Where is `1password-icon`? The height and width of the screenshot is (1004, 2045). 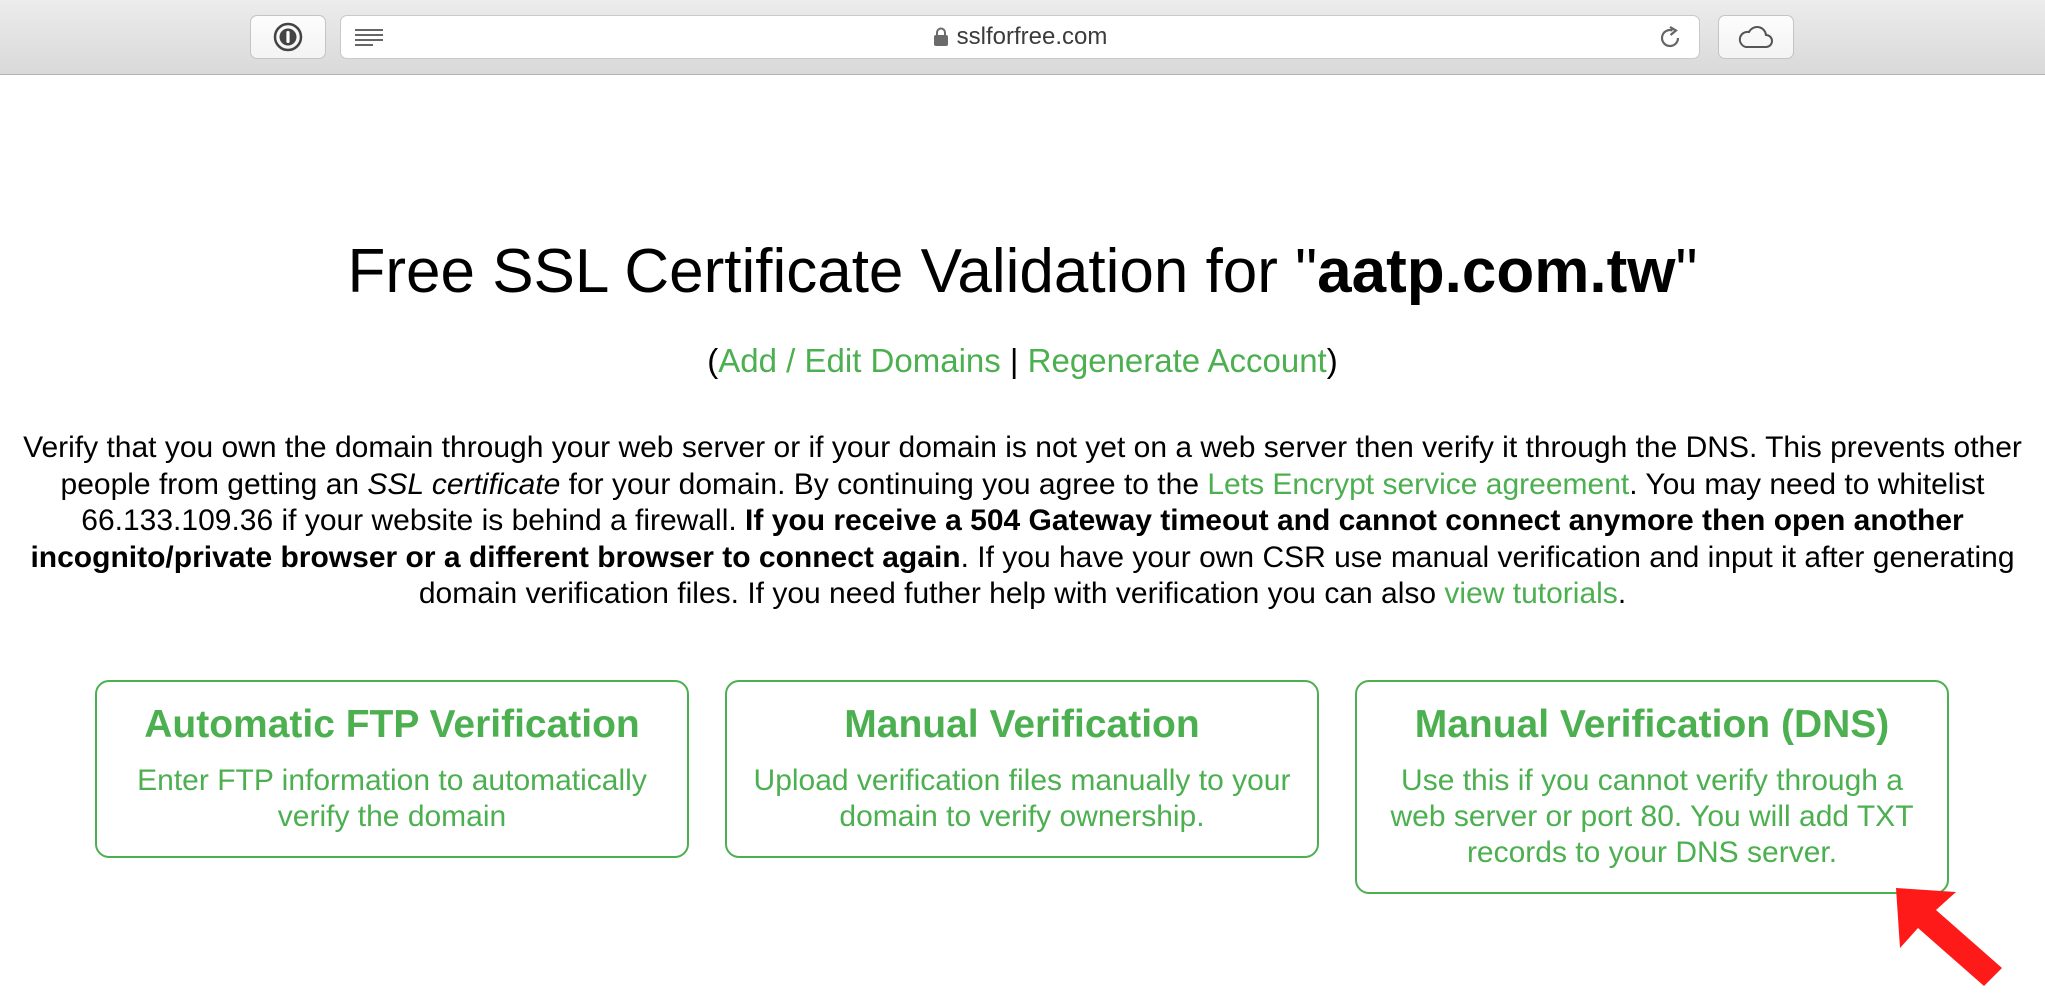
1password-icon is located at coordinates (288, 37).